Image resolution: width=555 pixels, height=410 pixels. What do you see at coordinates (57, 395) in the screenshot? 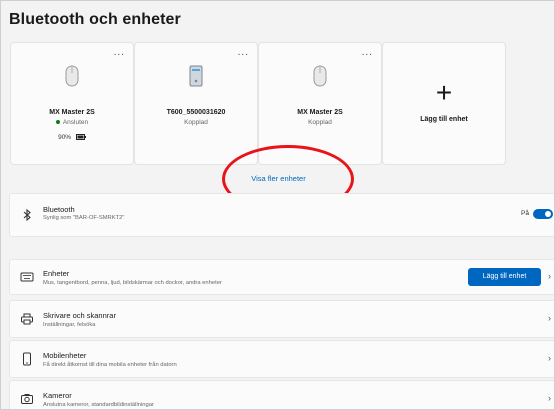
I see `cameras-title: Kameror` at bounding box center [57, 395].